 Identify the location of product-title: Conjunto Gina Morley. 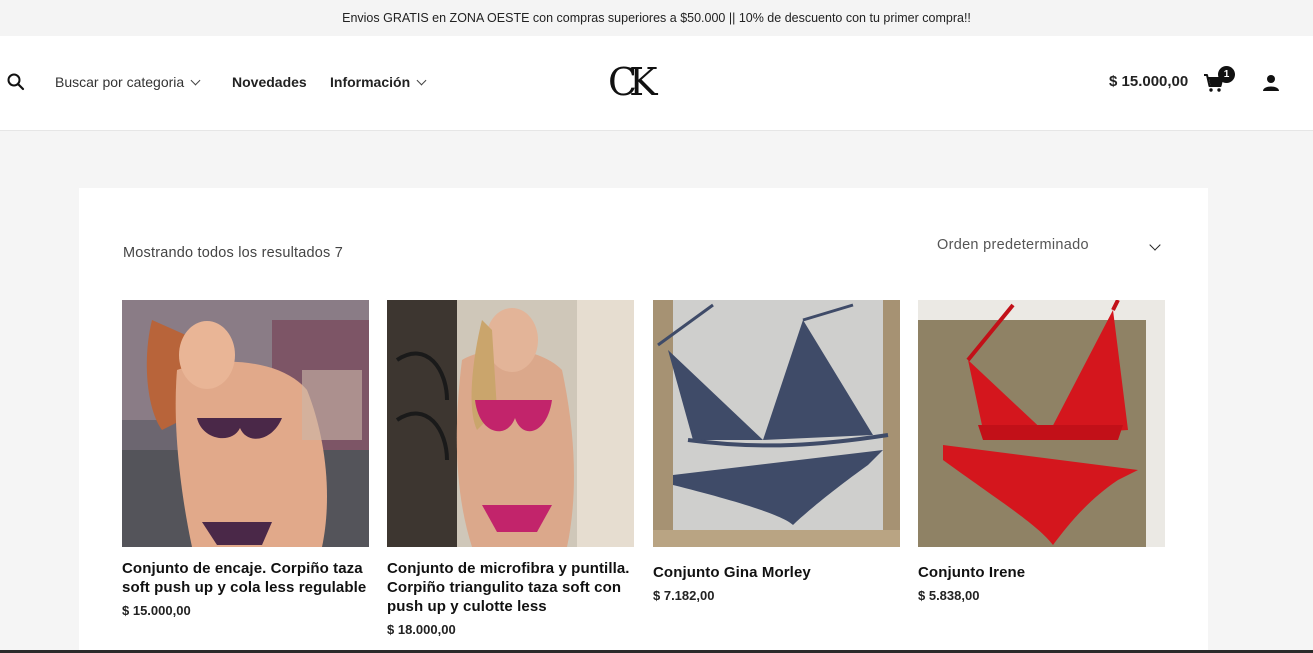
(776, 572).